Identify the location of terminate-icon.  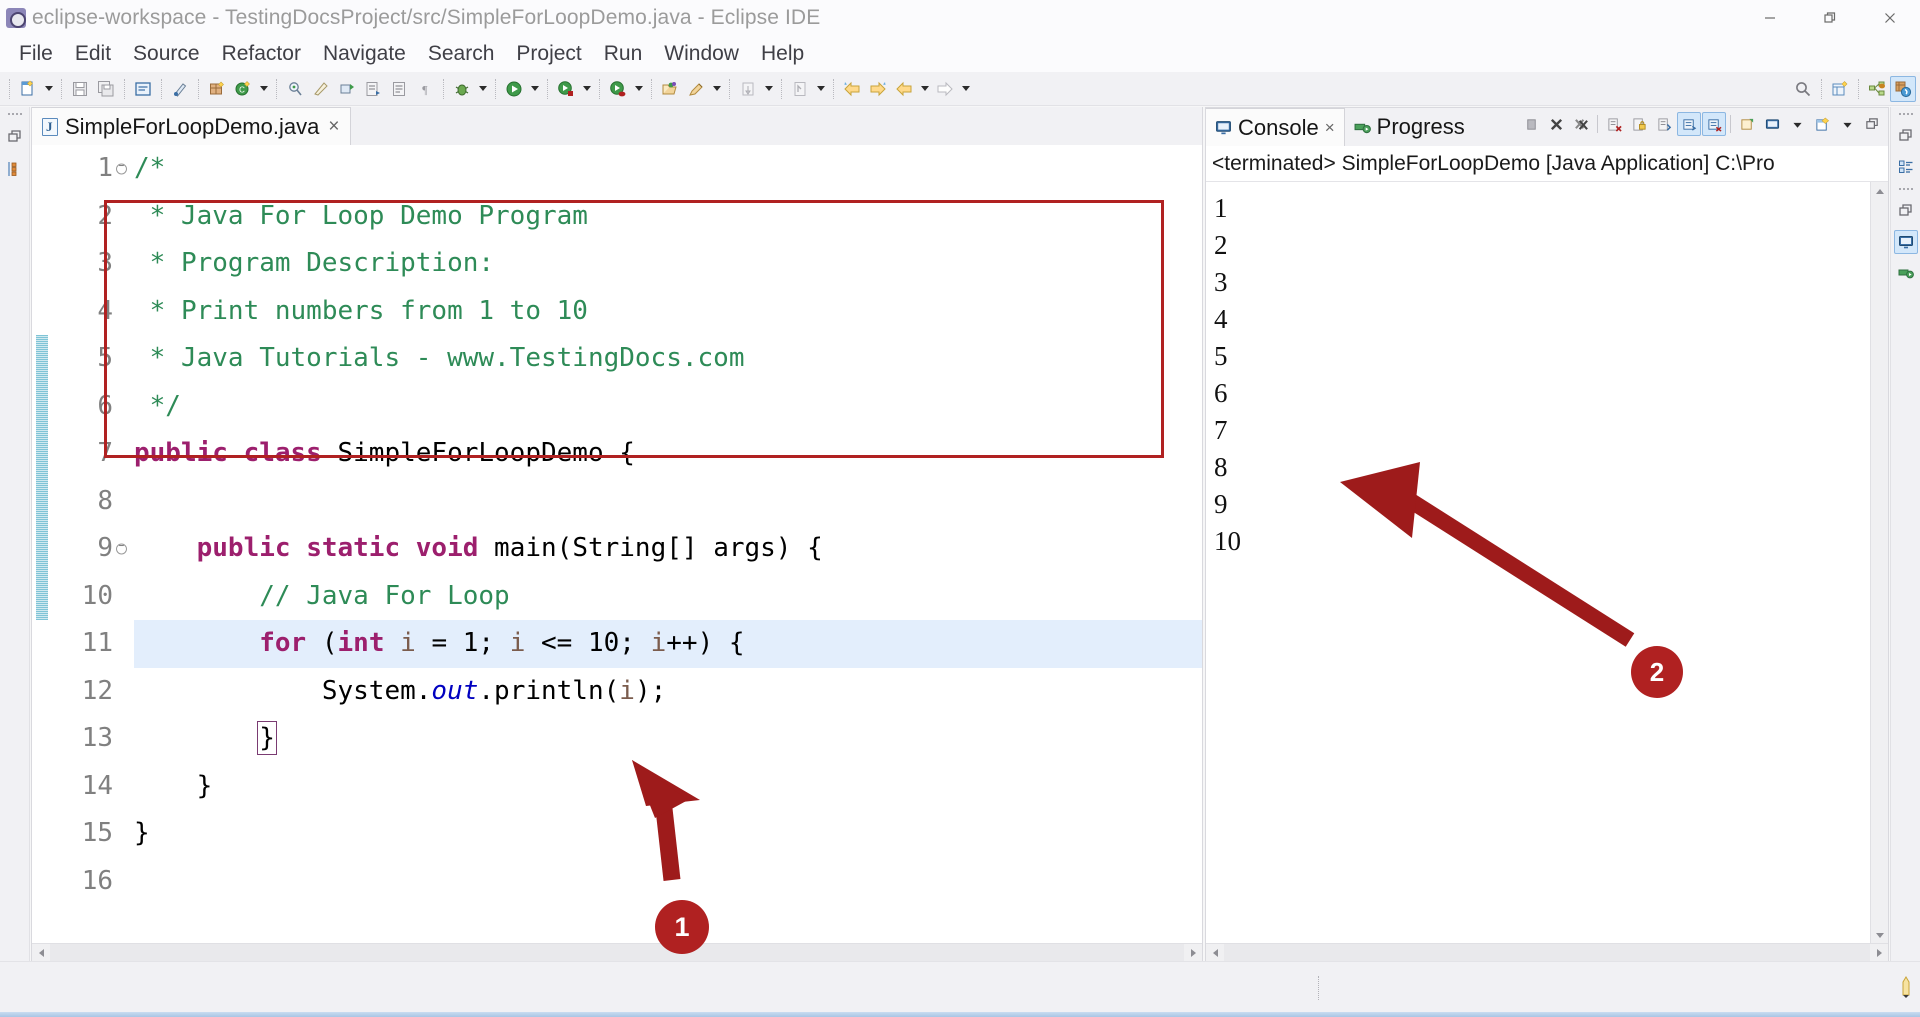
(1531, 124).